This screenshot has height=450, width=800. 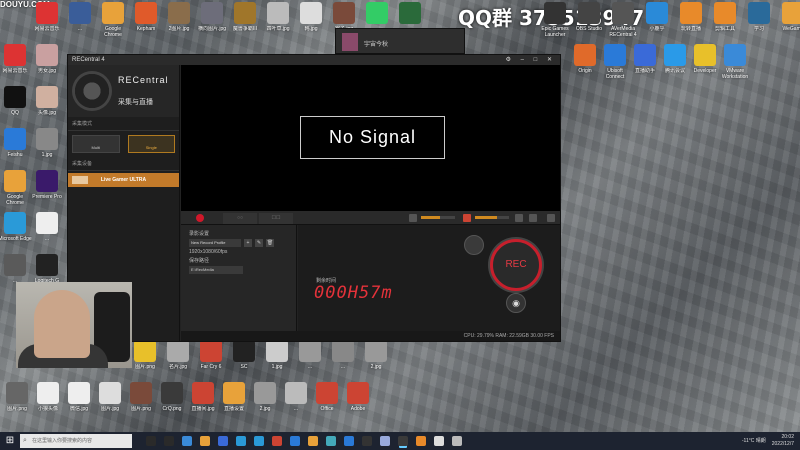 What do you see at coordinates (278, 20) in the screenshot?
I see `desktop-icon: 四叶草.jpg` at bounding box center [278, 20].